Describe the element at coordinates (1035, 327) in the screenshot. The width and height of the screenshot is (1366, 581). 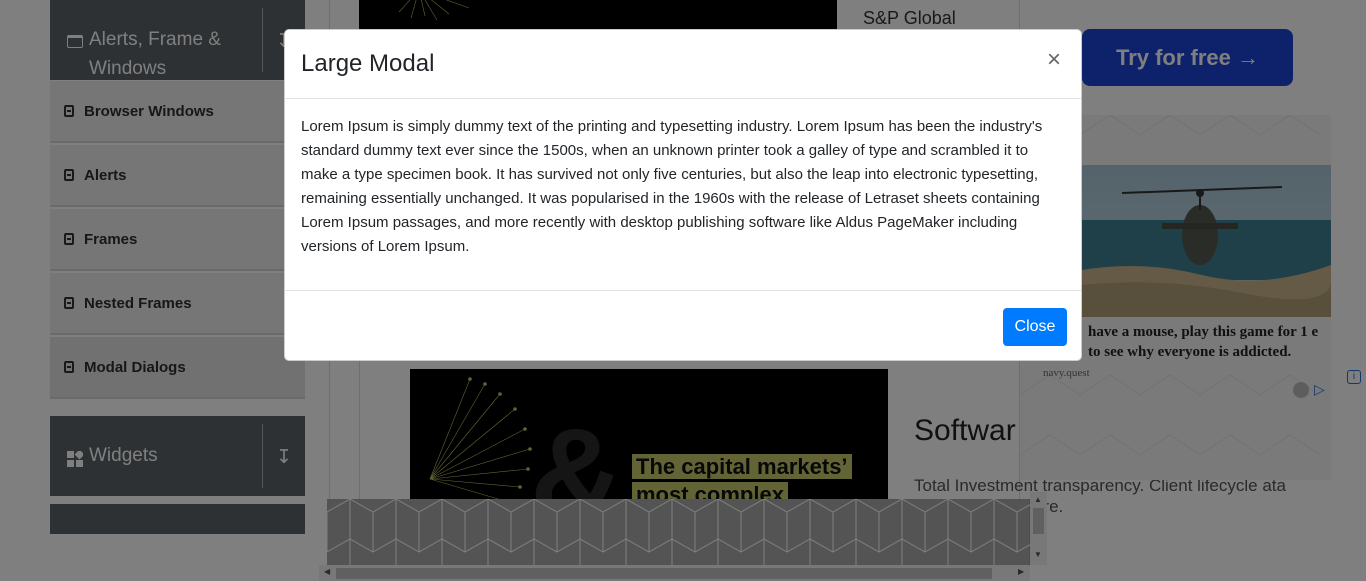
I see `close-button: Close` at that location.